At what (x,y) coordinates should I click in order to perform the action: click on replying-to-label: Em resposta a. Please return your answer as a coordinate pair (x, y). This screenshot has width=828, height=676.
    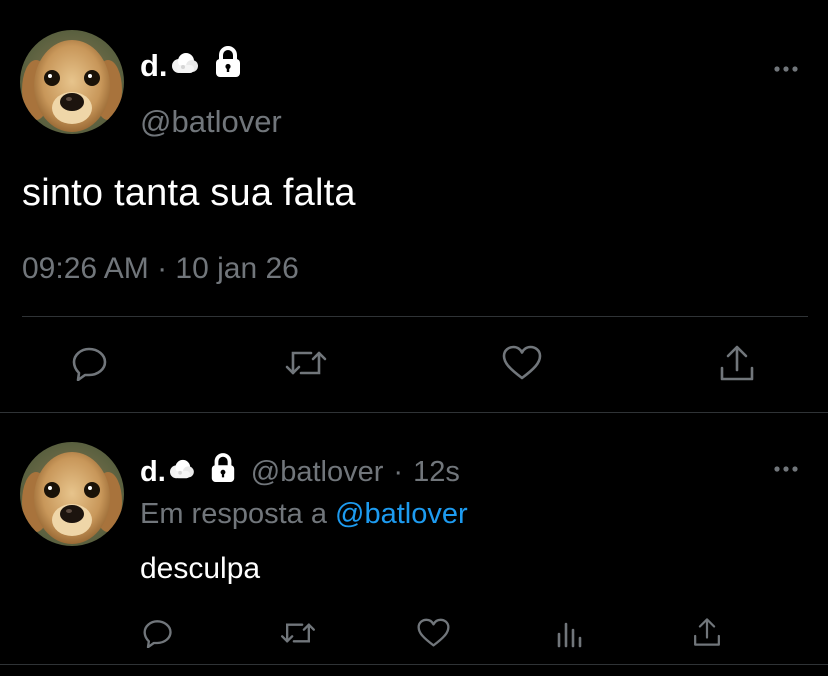
    Looking at the image, I should click on (233, 514).